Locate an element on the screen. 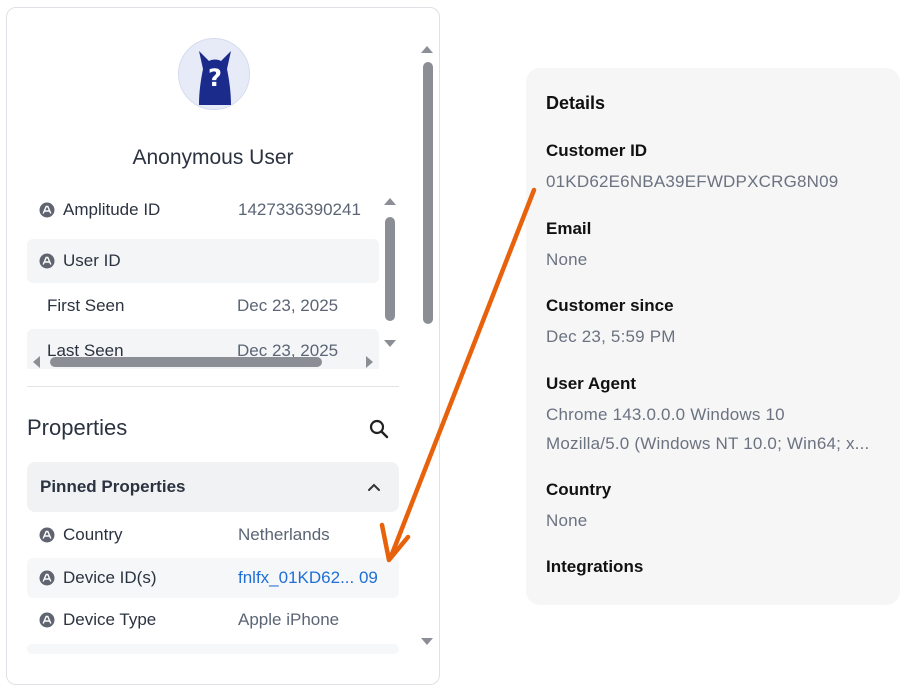 This screenshot has height=687, width=903. property-row-country: Country Netherlands is located at coordinates (213, 535).